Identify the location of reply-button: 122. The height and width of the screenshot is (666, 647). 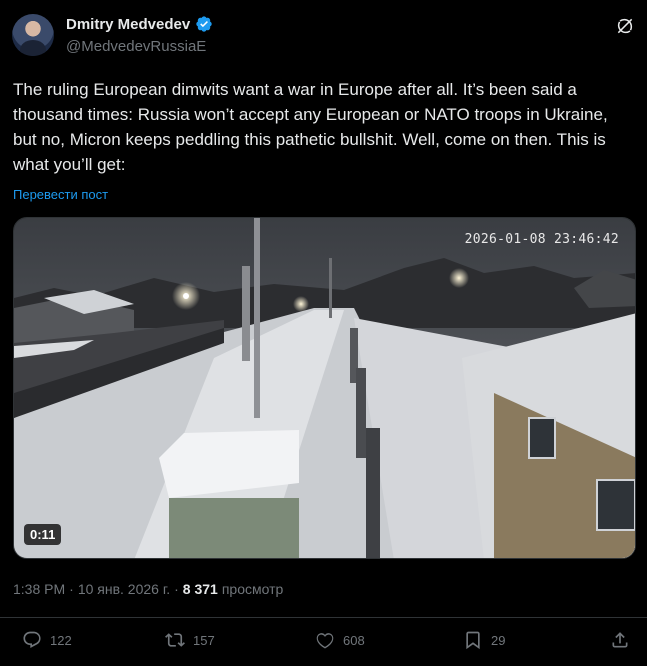
(47, 640).